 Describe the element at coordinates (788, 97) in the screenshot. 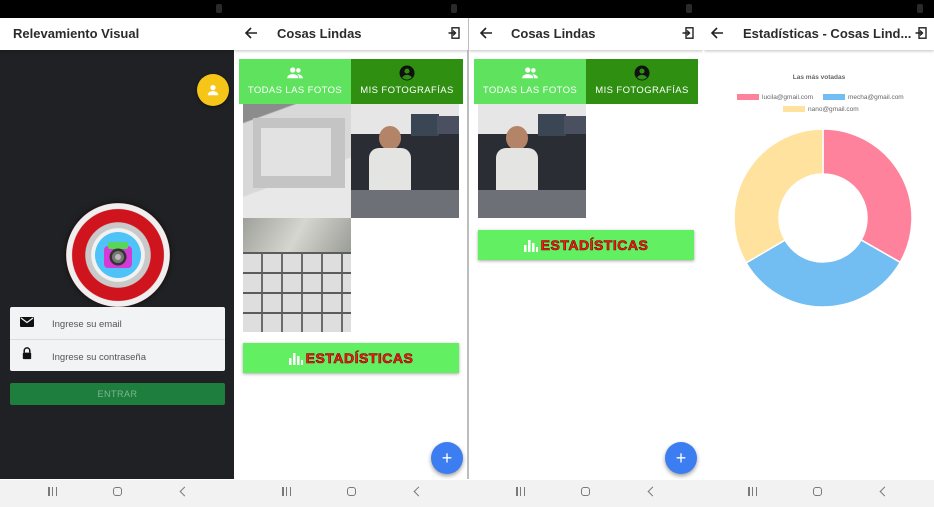

I see `legend-label: lucila@gmail.com` at that location.